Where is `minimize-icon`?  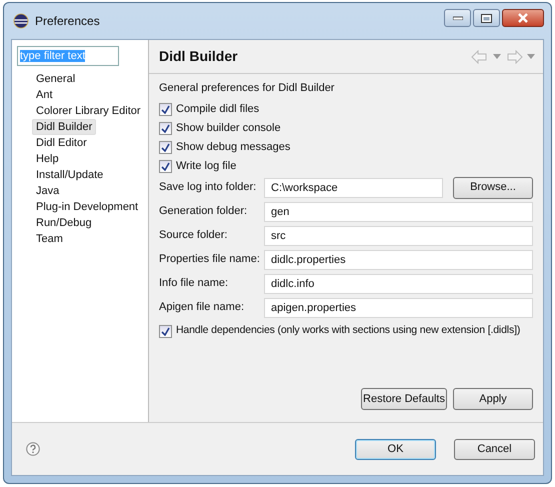 minimize-icon is located at coordinates (457, 18).